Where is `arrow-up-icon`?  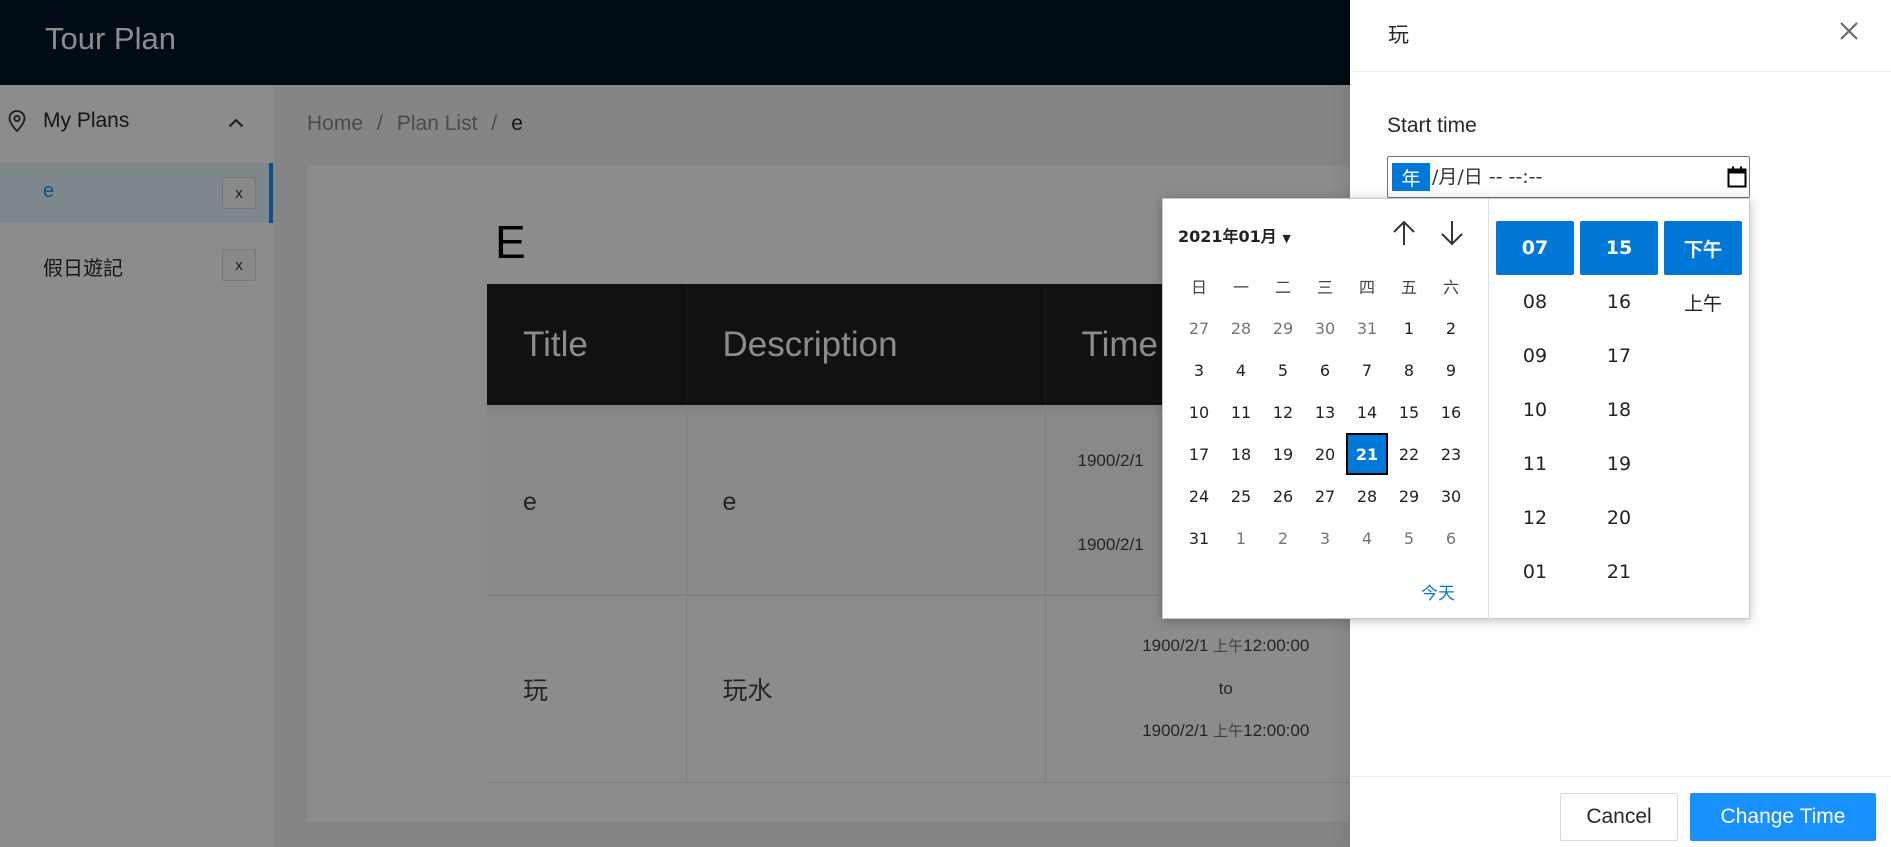 arrow-up-icon is located at coordinates (1404, 235).